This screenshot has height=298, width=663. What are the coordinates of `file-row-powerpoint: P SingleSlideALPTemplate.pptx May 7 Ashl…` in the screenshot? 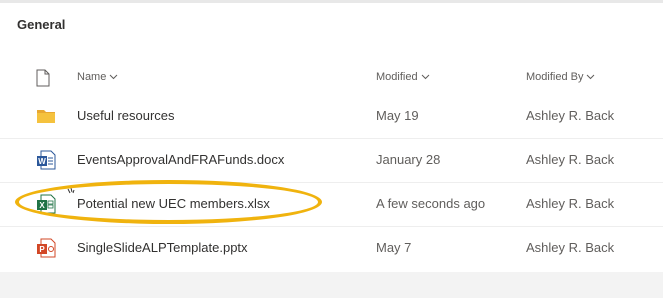 It's located at (331, 248).